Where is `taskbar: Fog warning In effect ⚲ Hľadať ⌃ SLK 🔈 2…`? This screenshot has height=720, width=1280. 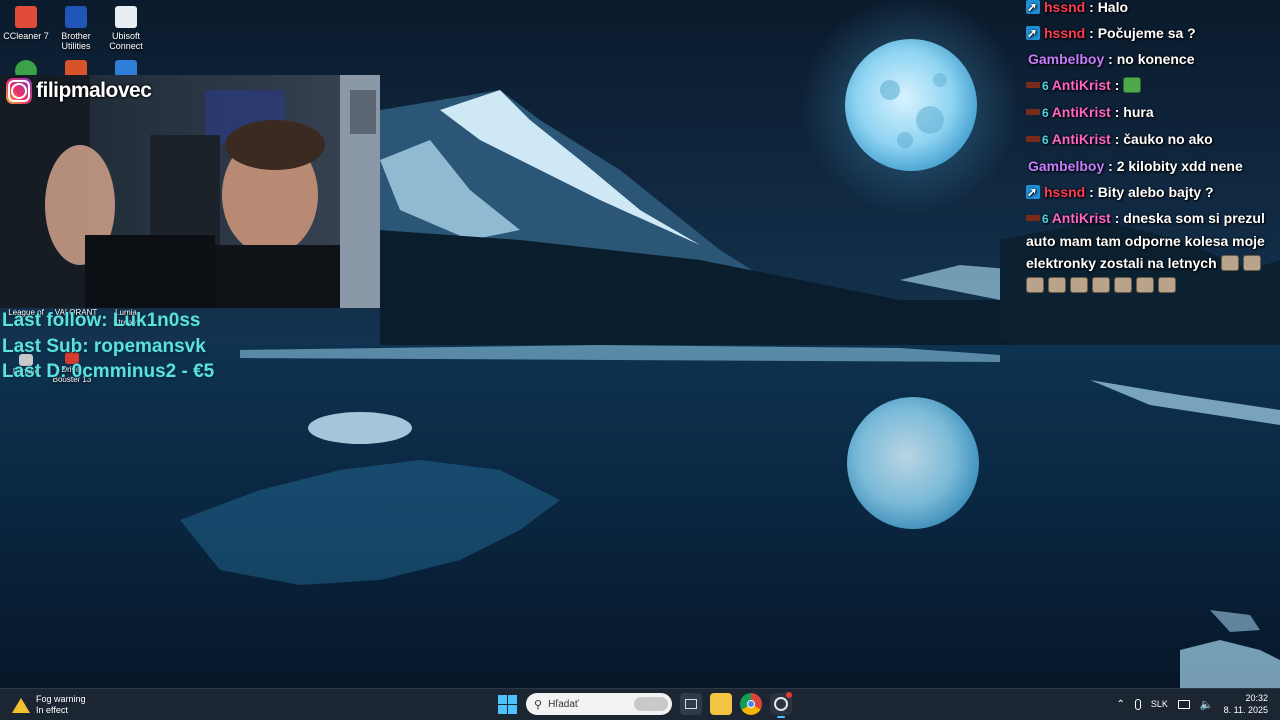
taskbar: Fog warning In effect ⚲ Hľadať ⌃ SLK 🔈 2… is located at coordinates (640, 704).